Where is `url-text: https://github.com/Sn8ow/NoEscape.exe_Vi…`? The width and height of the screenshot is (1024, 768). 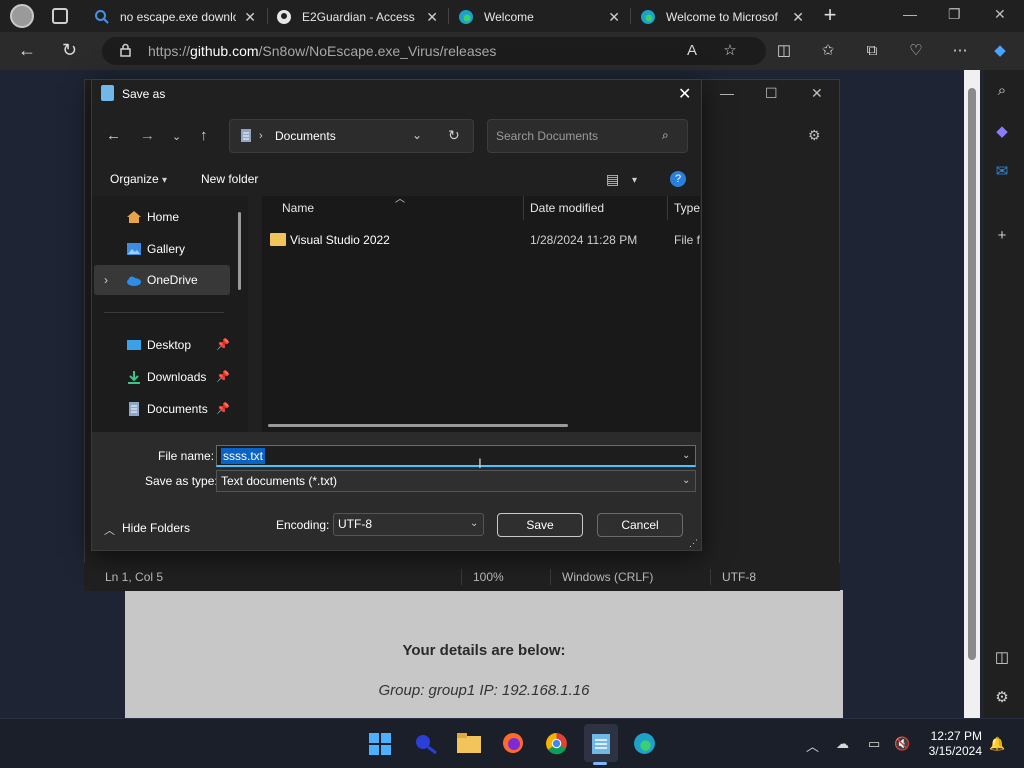
url-text: https://github.com/Sn8ow/NoEscape.exe_Vi… is located at coordinates (322, 51).